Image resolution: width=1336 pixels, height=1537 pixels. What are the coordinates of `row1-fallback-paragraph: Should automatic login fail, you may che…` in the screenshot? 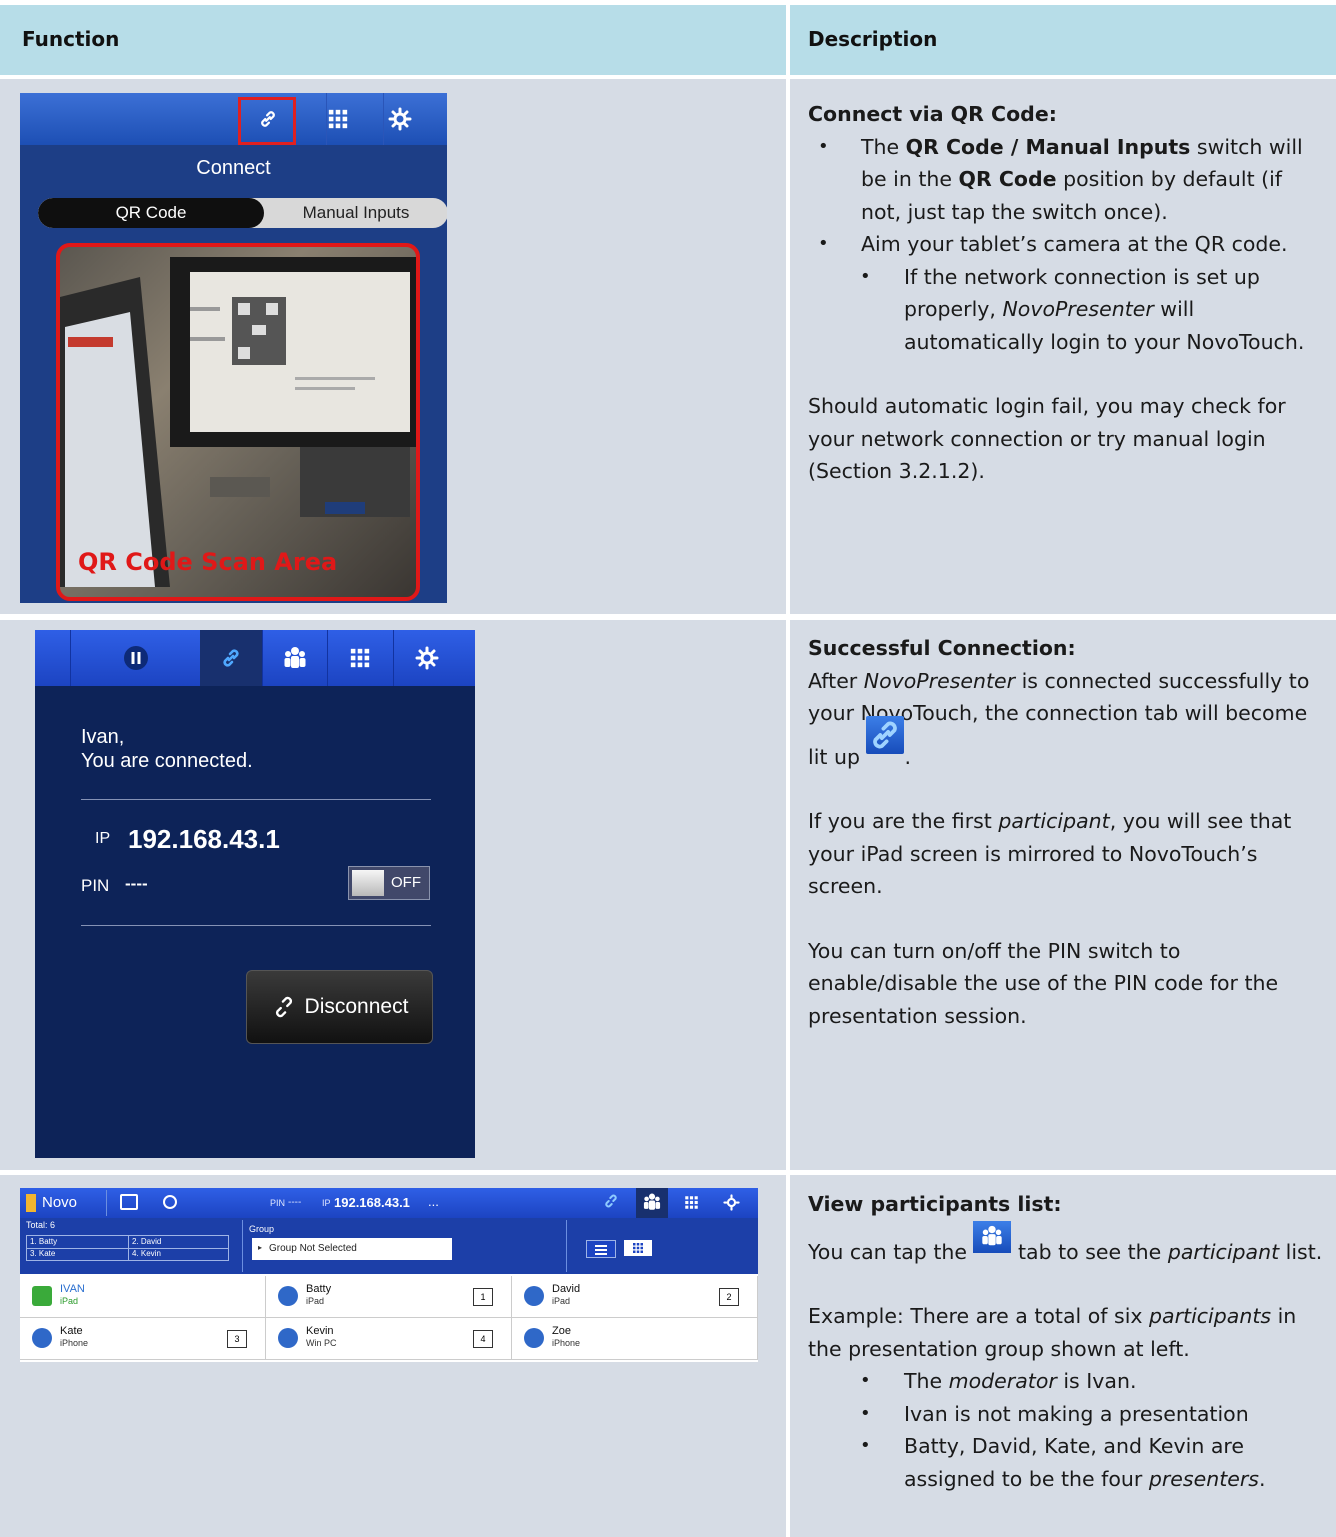 It's located at (1047, 438).